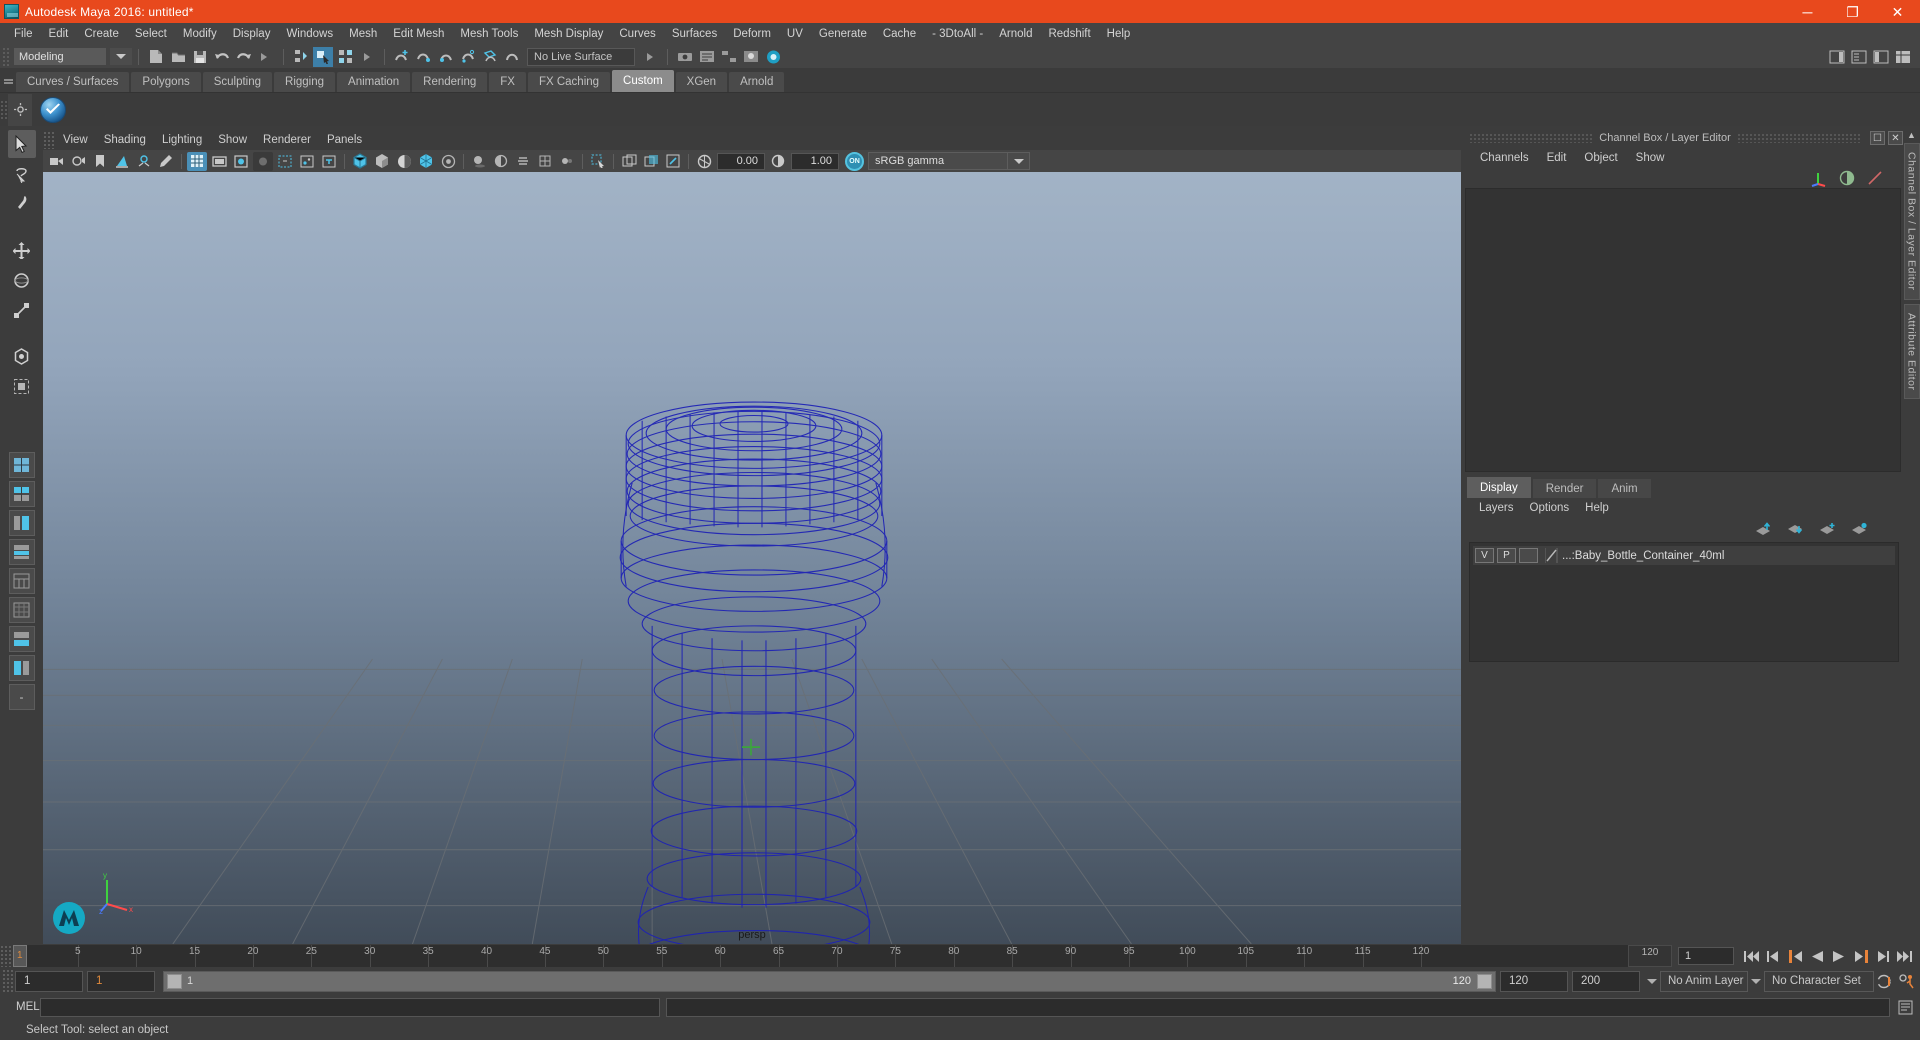  I want to click on anim-layer-field: No Anim Layer, so click(1704, 981).